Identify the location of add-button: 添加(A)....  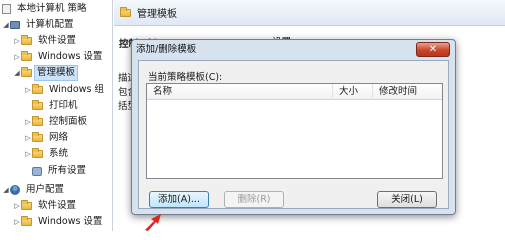
(179, 199).